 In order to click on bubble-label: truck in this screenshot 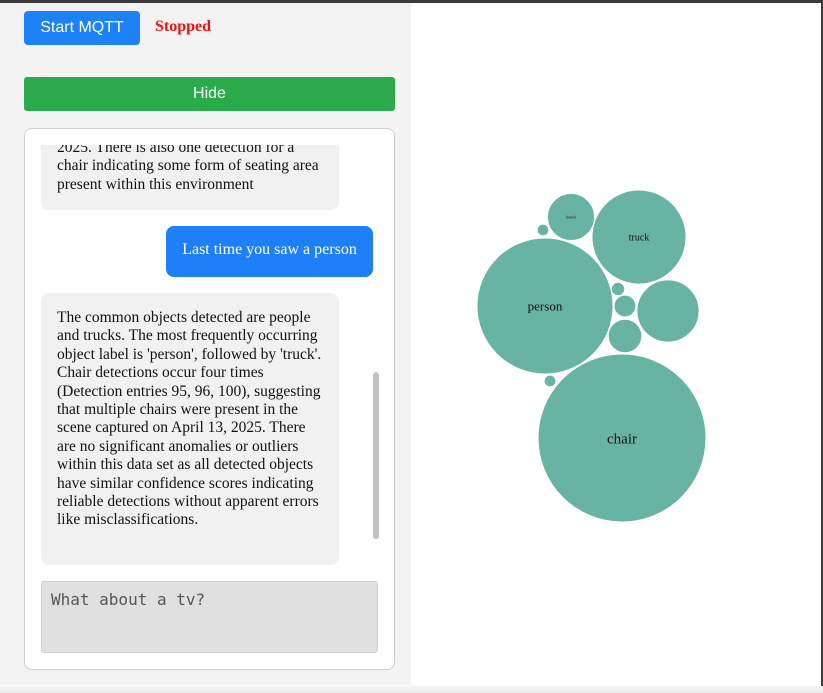, I will do `click(639, 238)`.